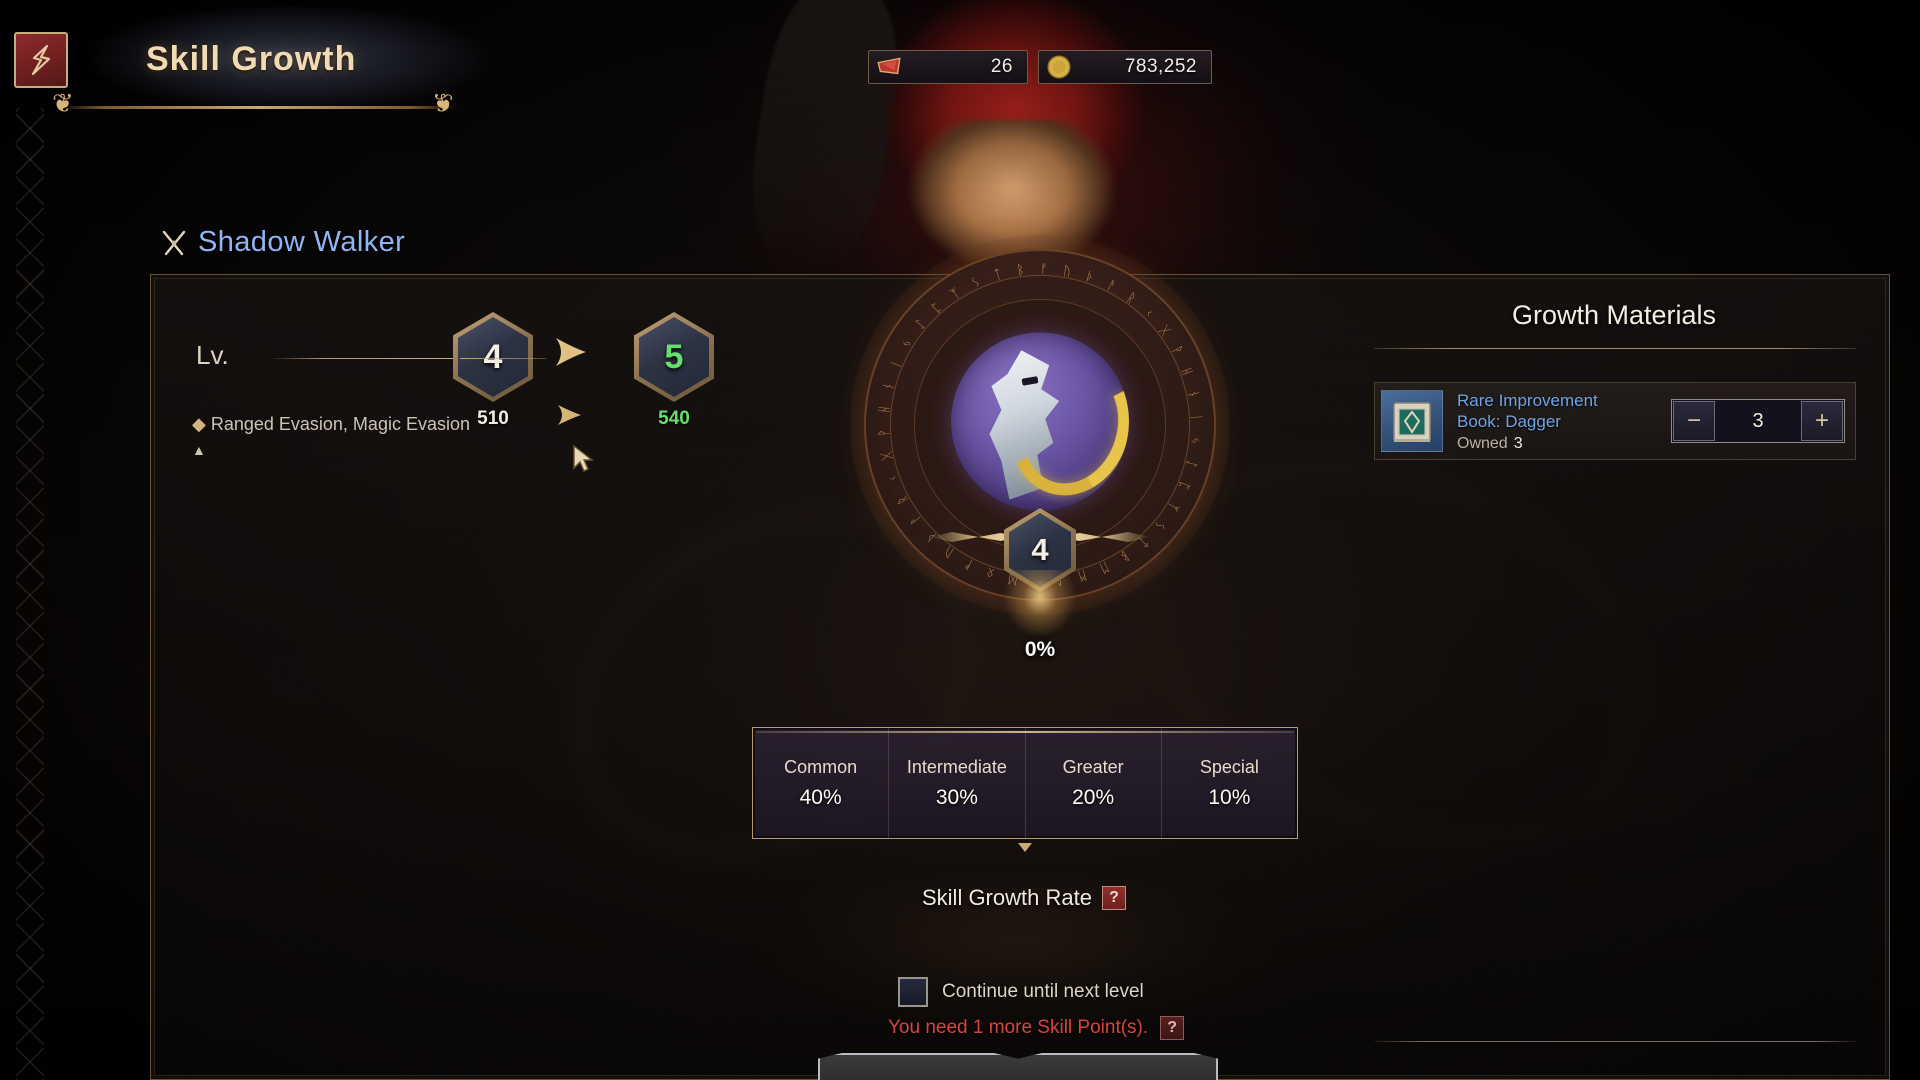 This screenshot has height=1080, width=1920. I want to click on left-lattice-decoration, so click(30, 594).